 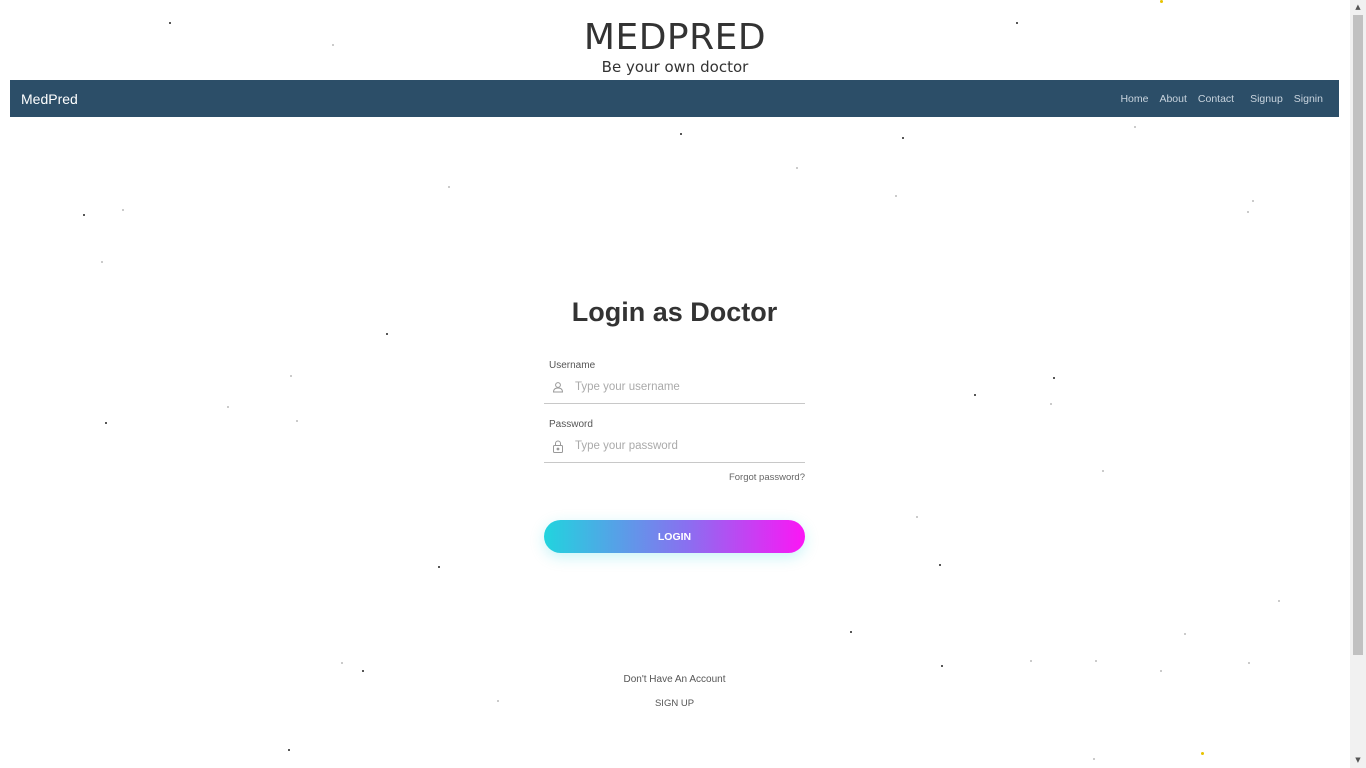 I want to click on password-row, so click(x=674, y=446).